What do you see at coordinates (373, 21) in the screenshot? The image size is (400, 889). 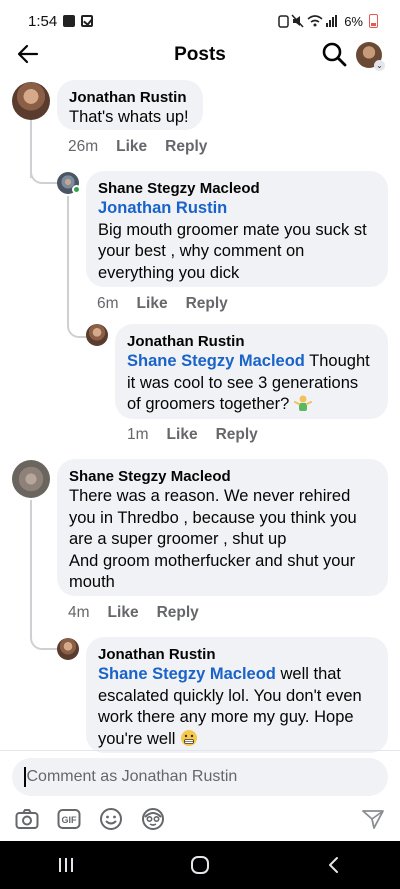 I see `battery-icon` at bounding box center [373, 21].